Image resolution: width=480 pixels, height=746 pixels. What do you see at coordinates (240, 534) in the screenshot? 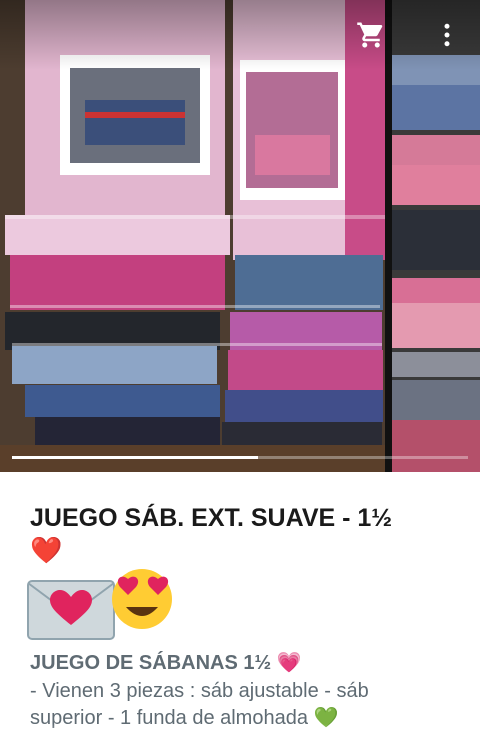
I see `product-title: JUEGO SÁB. EXT. SUAVE - 1½ ❤️` at bounding box center [240, 534].